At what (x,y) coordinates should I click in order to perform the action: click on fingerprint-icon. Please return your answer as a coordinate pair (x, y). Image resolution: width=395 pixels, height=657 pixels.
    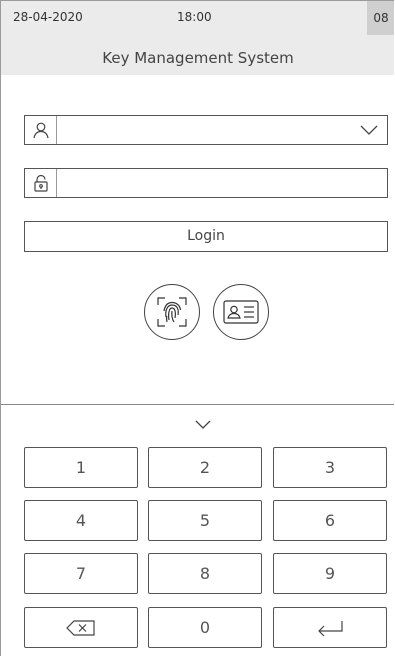
    Looking at the image, I should click on (172, 312).